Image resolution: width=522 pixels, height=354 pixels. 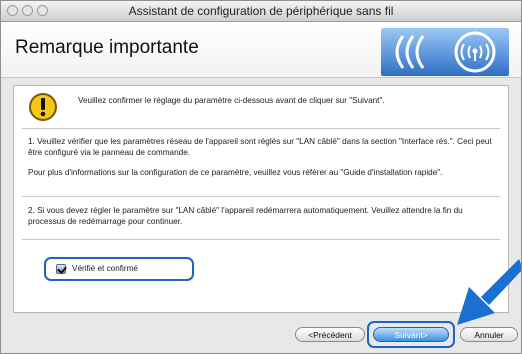 I want to click on warning-icon, so click(x=43, y=107).